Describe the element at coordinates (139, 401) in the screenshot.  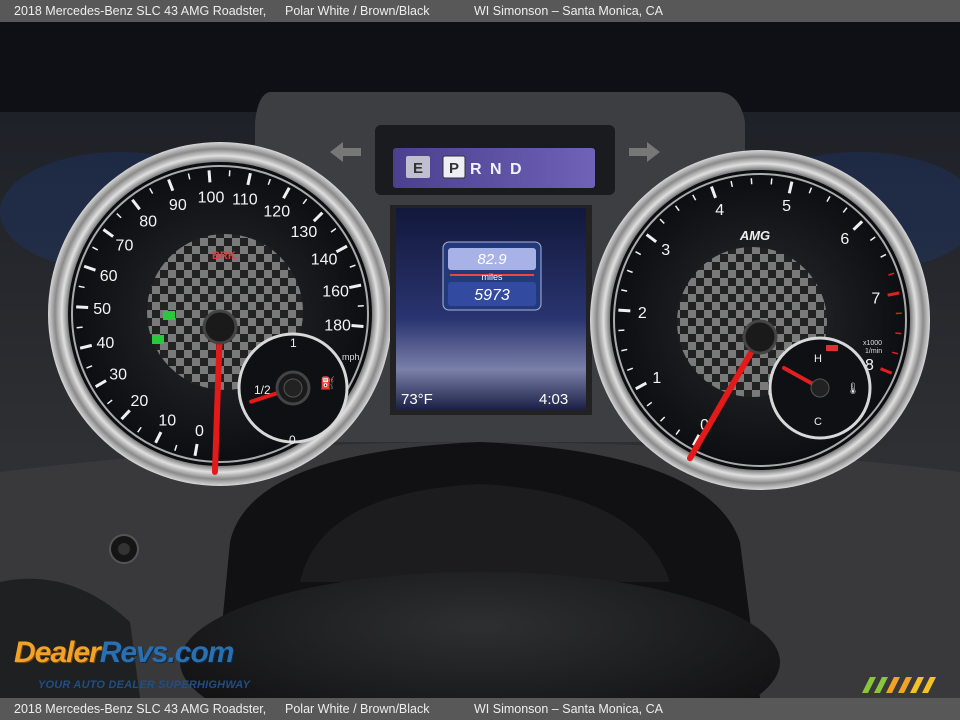
I see `speed-label: 20` at that location.